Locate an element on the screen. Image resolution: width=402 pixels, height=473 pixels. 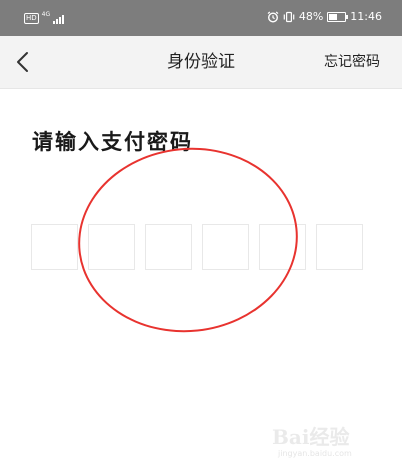
signal-icon is located at coordinates (59, 19).